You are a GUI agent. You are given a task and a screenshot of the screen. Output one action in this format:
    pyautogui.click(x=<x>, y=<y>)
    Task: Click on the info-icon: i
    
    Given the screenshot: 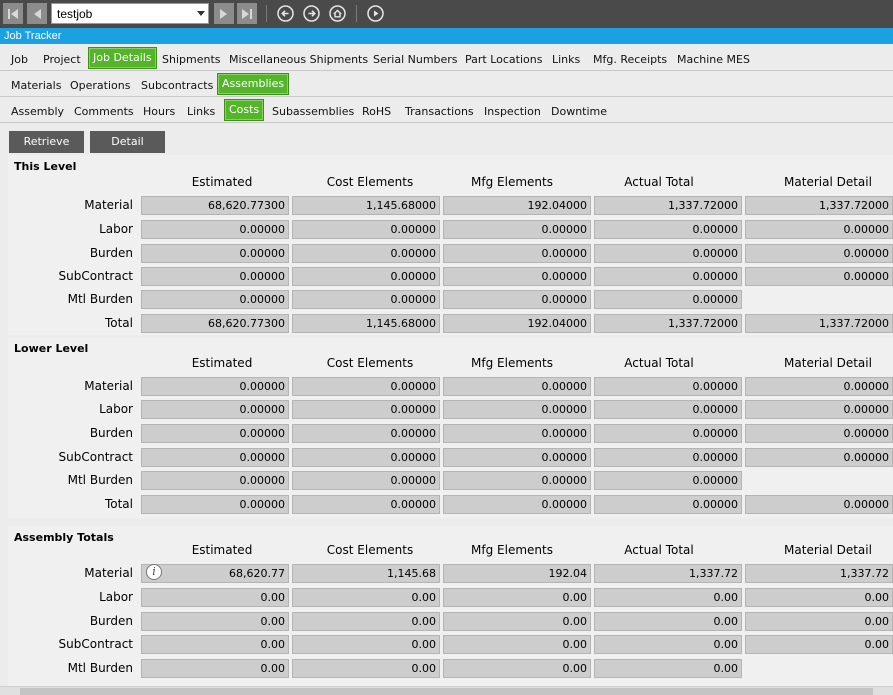 What is the action you would take?
    pyautogui.click(x=154, y=572)
    